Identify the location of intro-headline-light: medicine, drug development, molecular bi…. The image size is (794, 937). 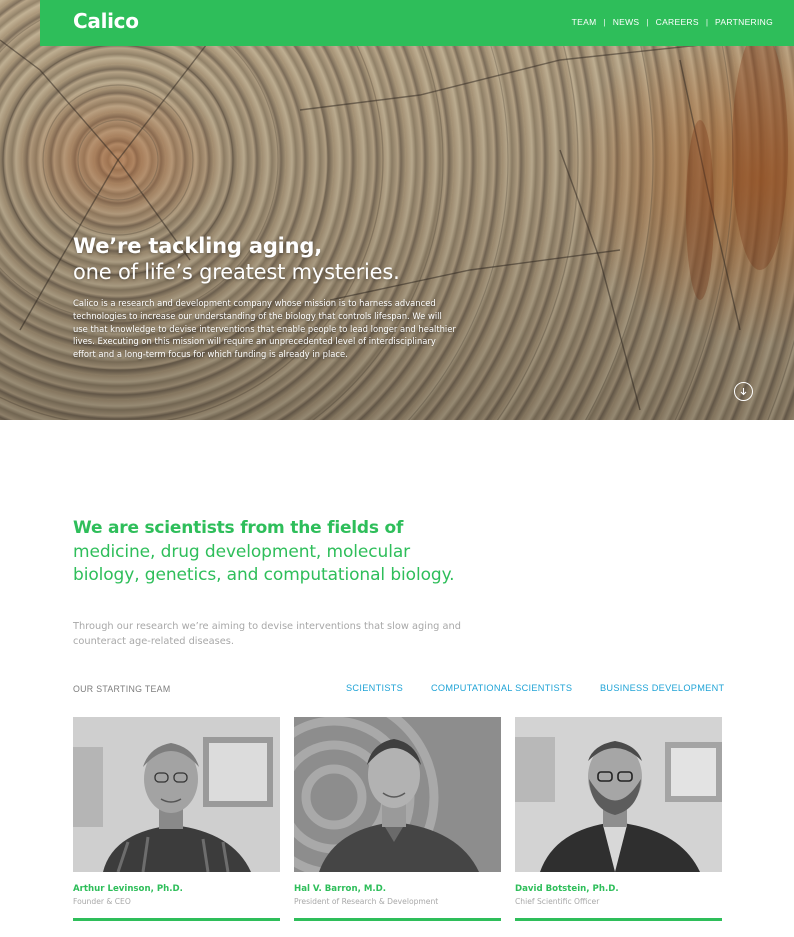
(264, 563).